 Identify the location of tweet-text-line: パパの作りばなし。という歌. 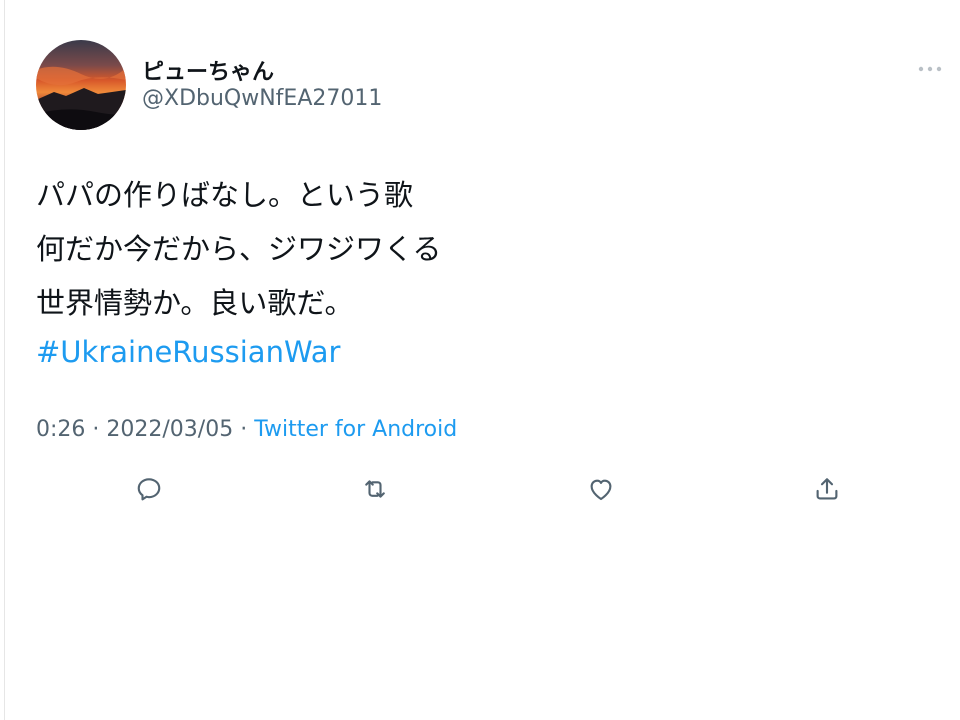
(225, 195).